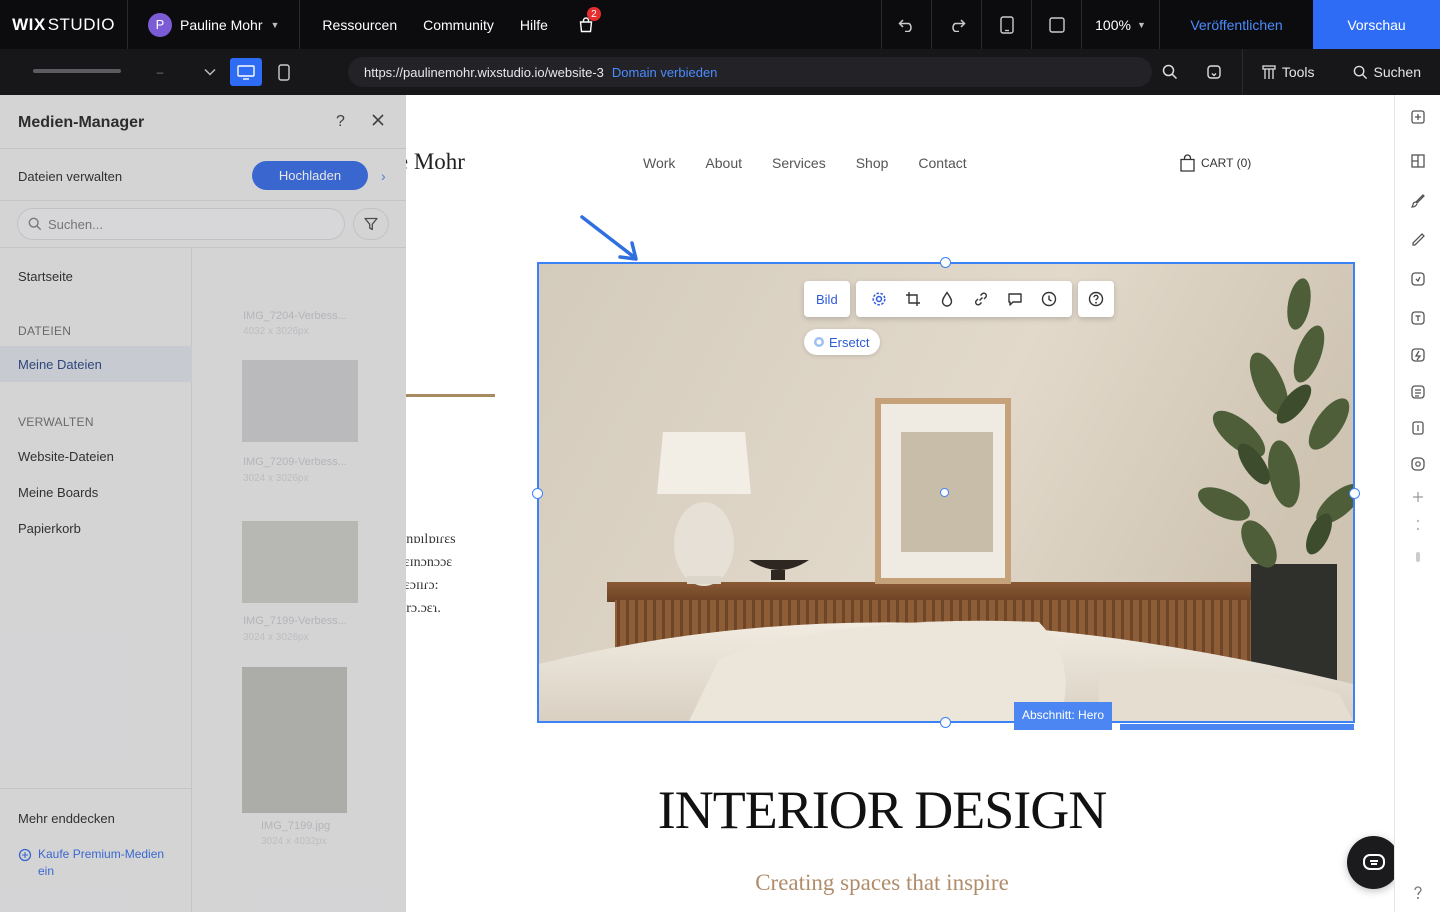 This screenshot has width=1440, height=912. I want to click on center-handle, so click(944, 492).